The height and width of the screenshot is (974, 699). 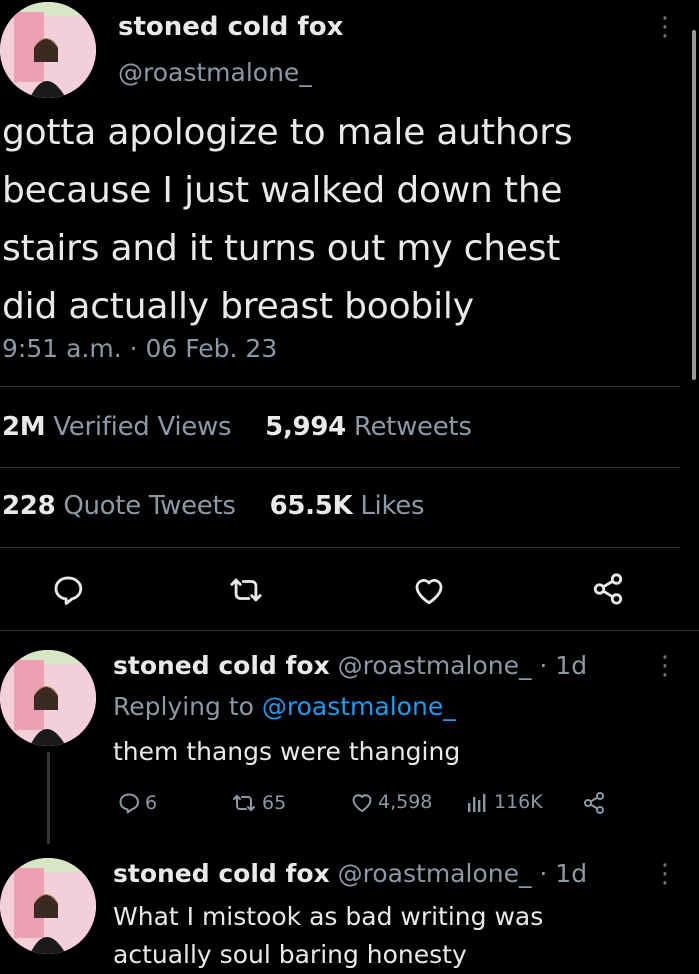 I want to click on replying-to: Replying to @roastmalone_, so click(x=284, y=706).